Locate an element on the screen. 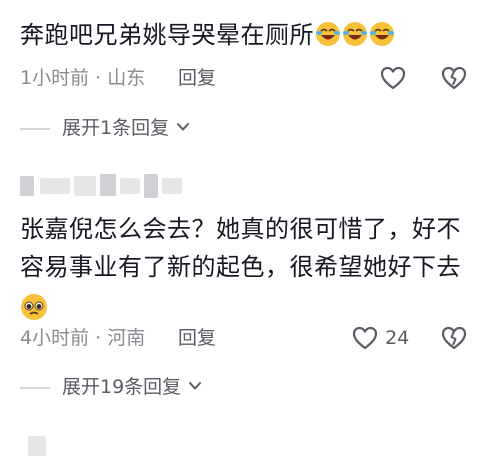  expand-replies-label: 展开1条回复 is located at coordinates (116, 128).